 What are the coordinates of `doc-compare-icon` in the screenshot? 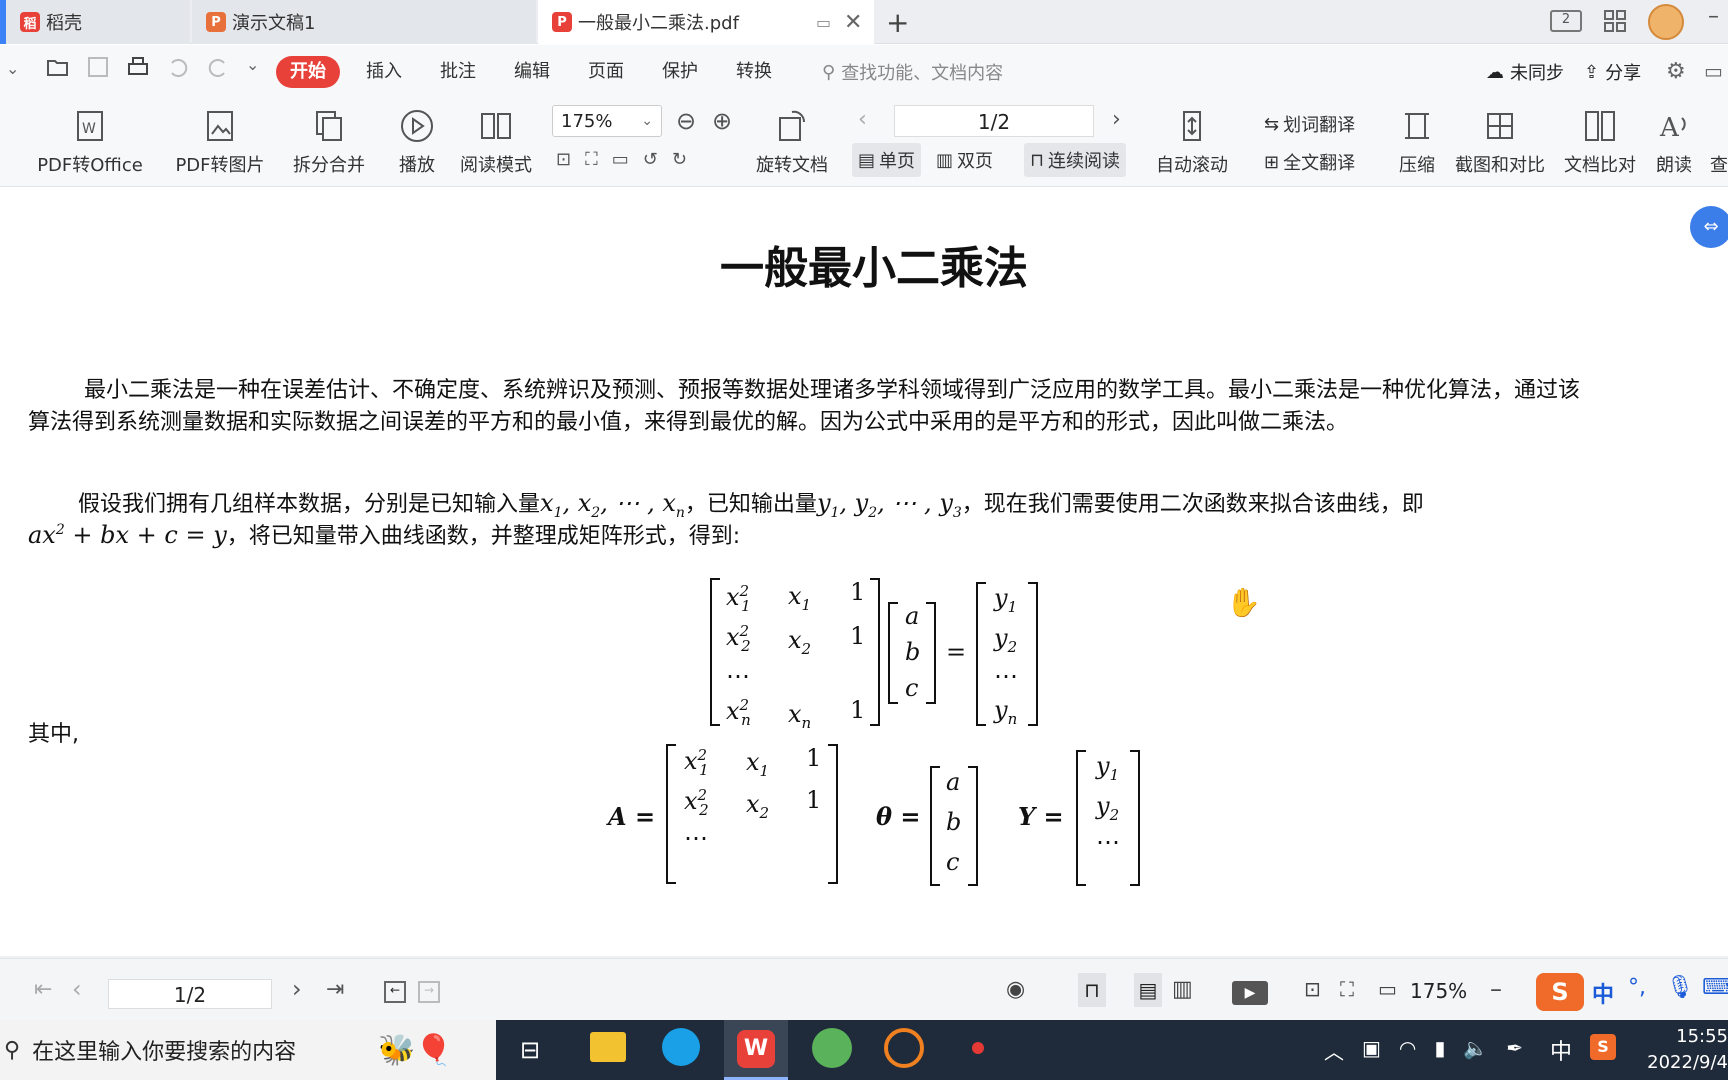 It's located at (1600, 126).